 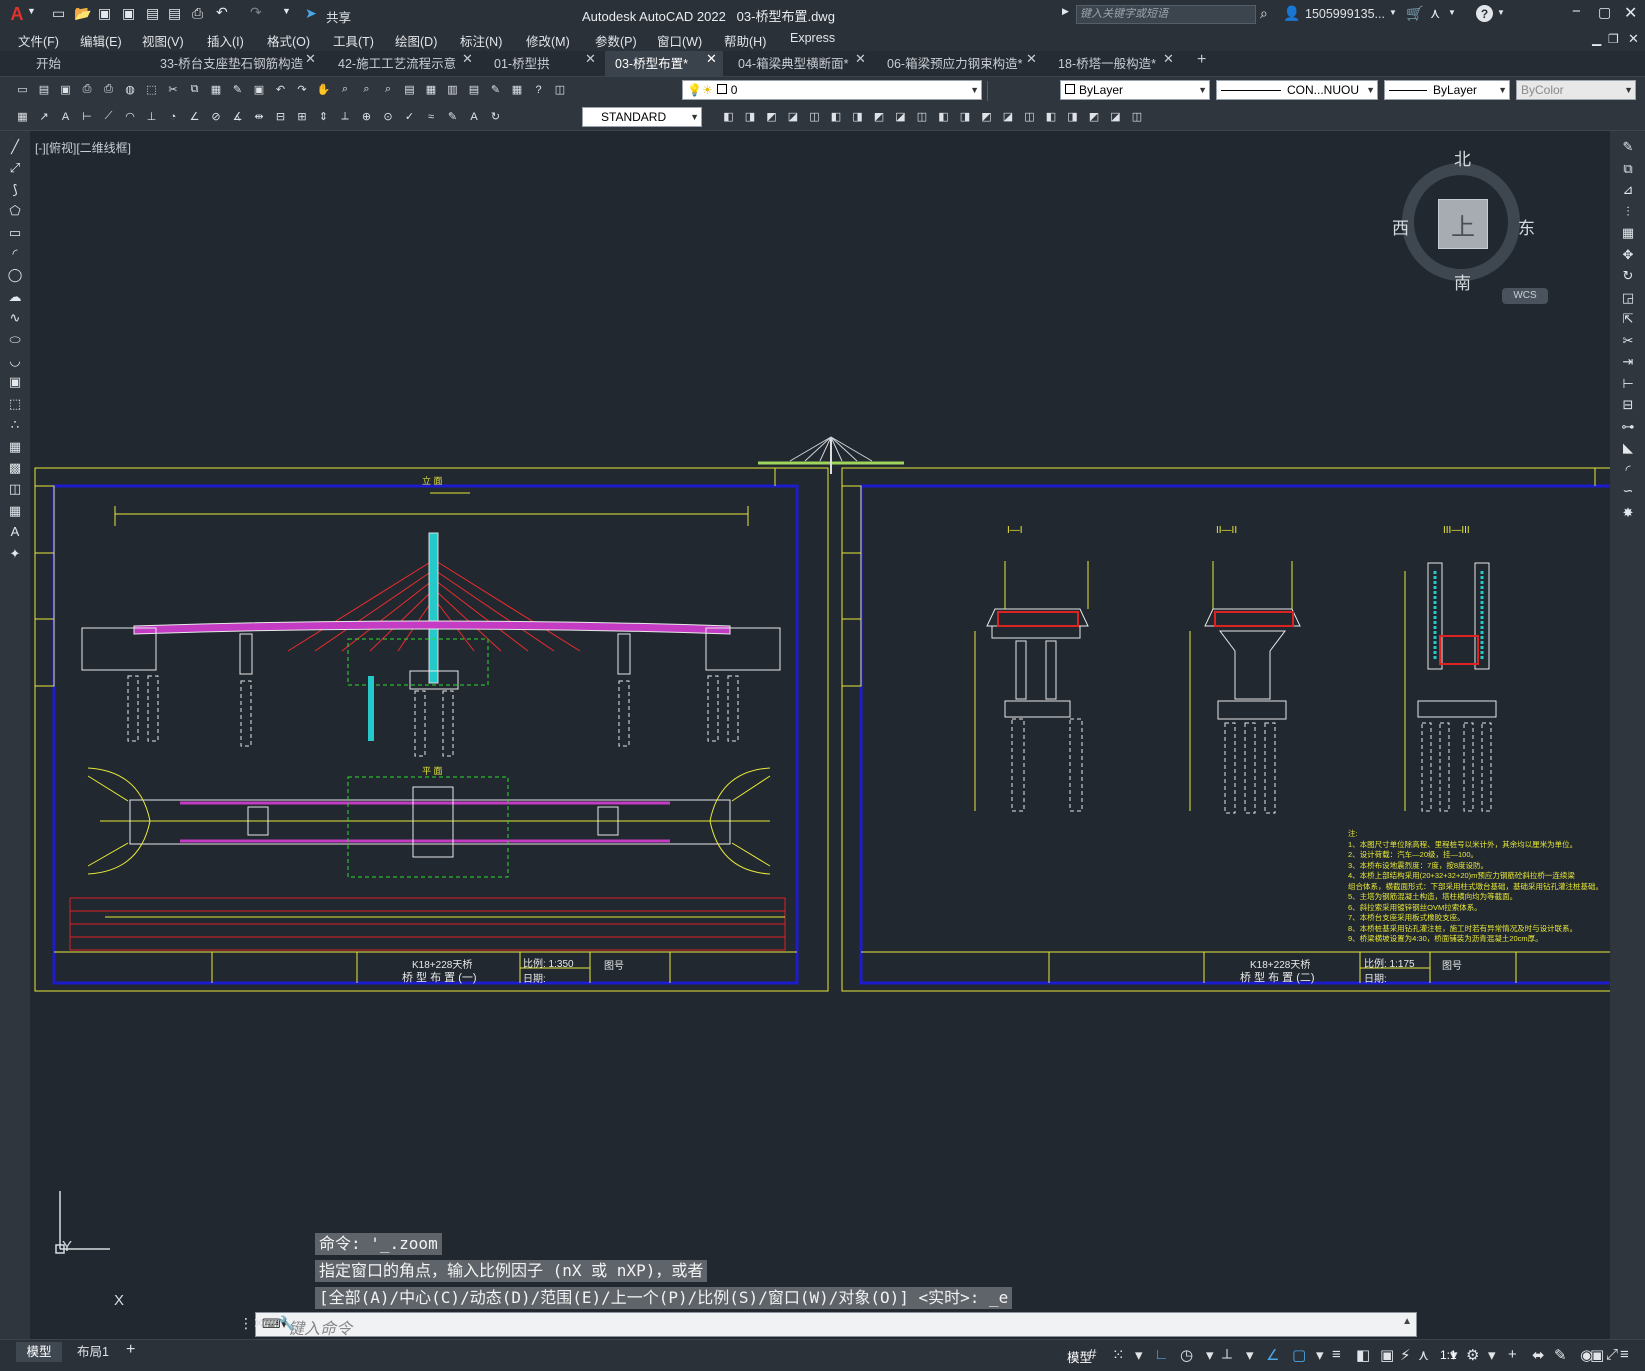 I want to click on command-settings-icon: 🔧, so click(x=286, y=1323).